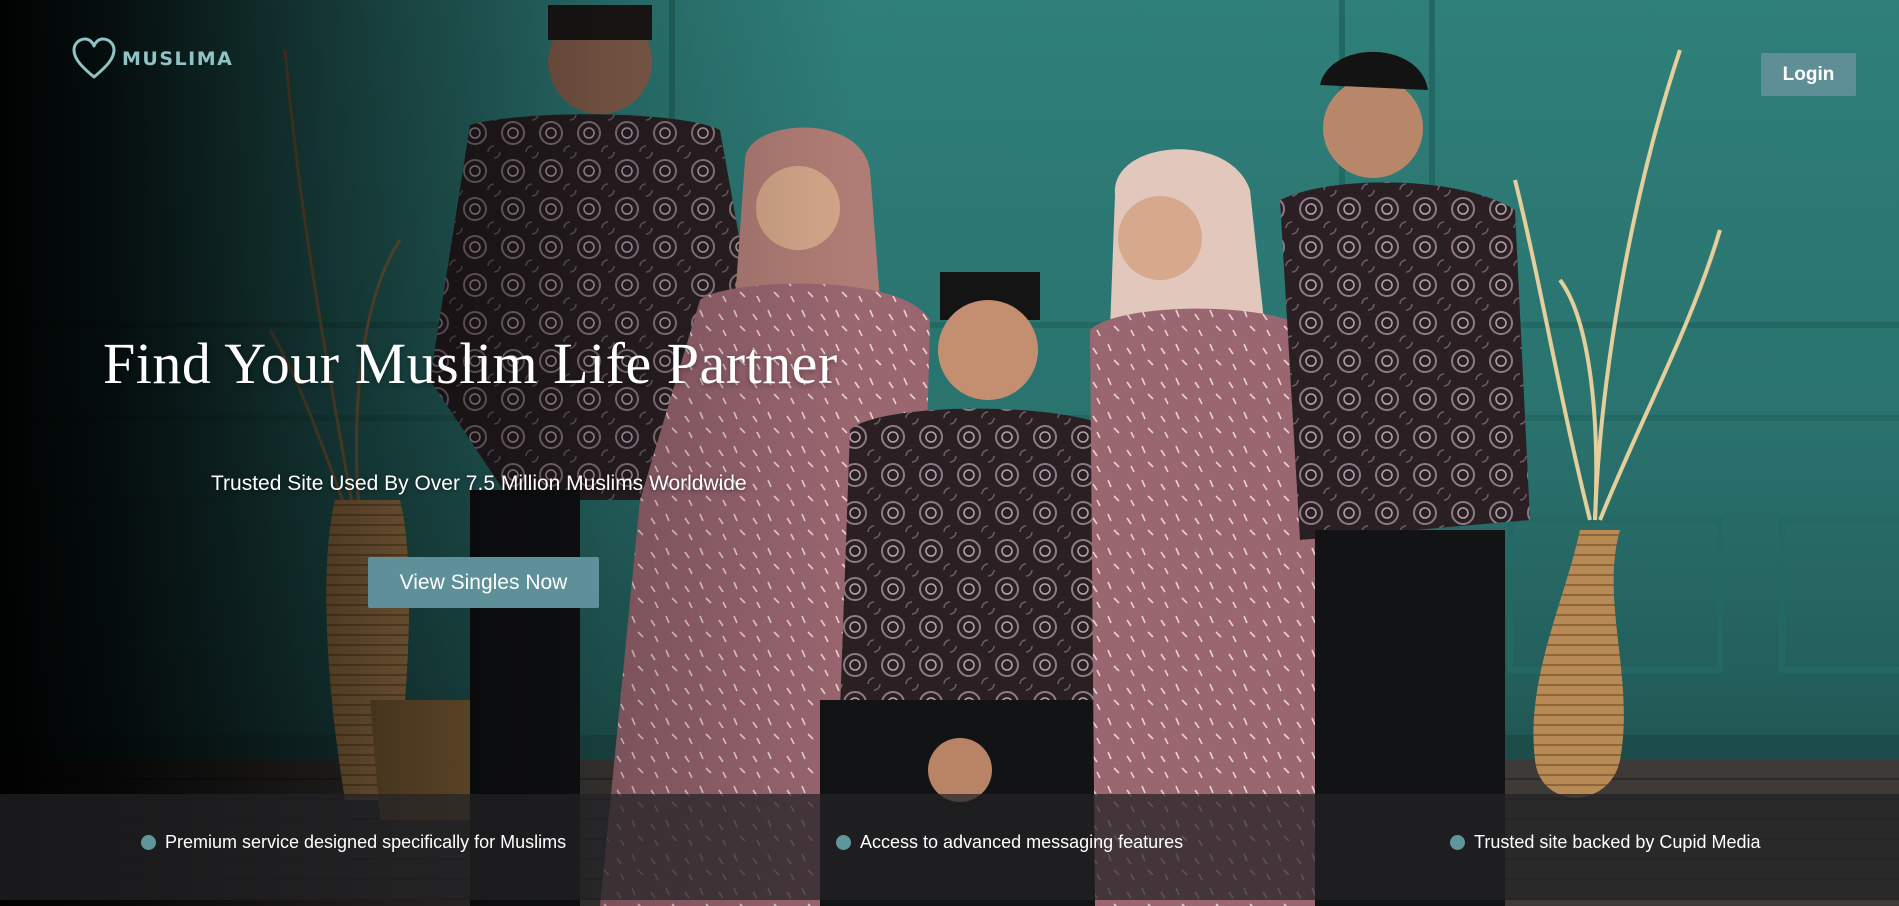 This screenshot has height=906, width=1899. Describe the element at coordinates (178, 59) in the screenshot. I see `brand-logo-text: MUSLIMA` at that location.